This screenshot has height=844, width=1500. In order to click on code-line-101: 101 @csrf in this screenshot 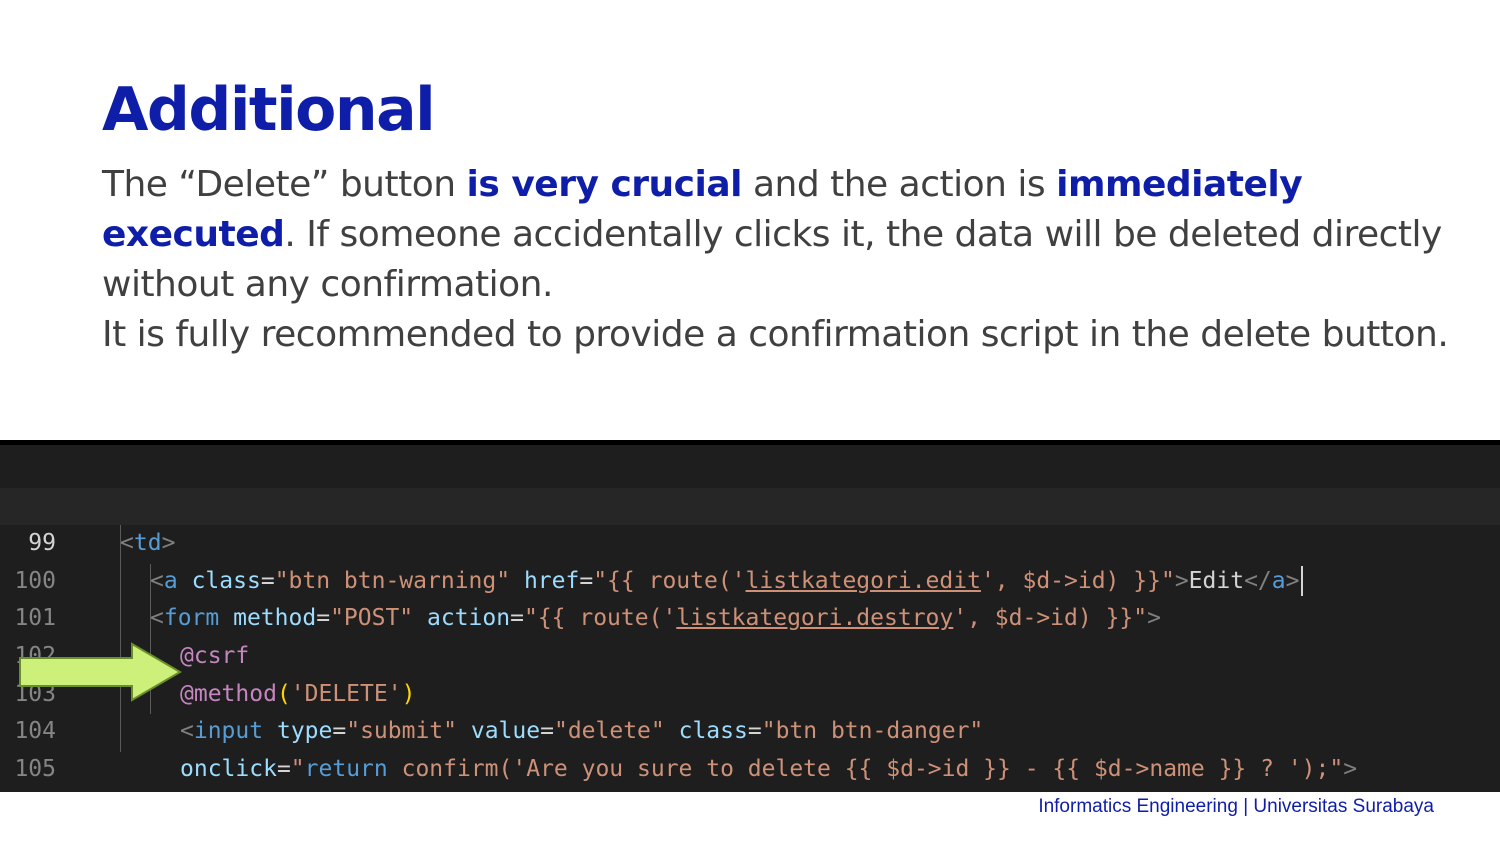, I will do `click(750, 616)`.